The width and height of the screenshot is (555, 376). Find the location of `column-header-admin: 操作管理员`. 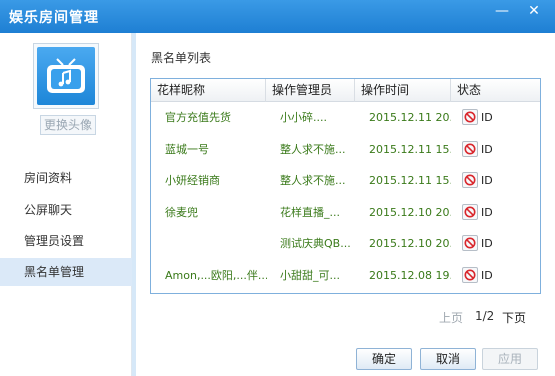

column-header-admin: 操作管理员 is located at coordinates (310, 90).